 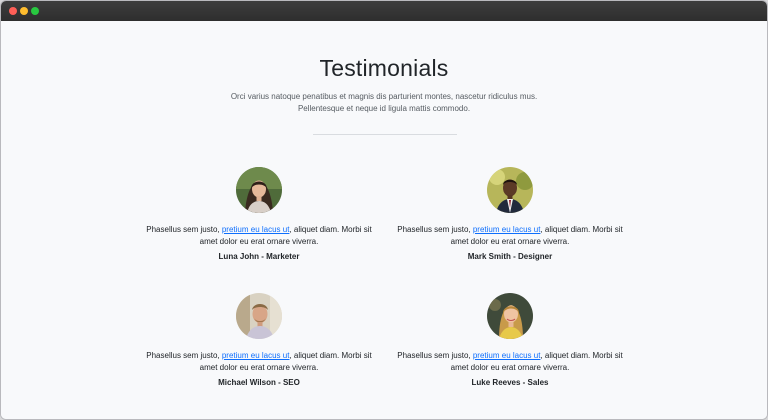 I want to click on testimonial-author: Mark Smith - Designer, so click(x=510, y=256).